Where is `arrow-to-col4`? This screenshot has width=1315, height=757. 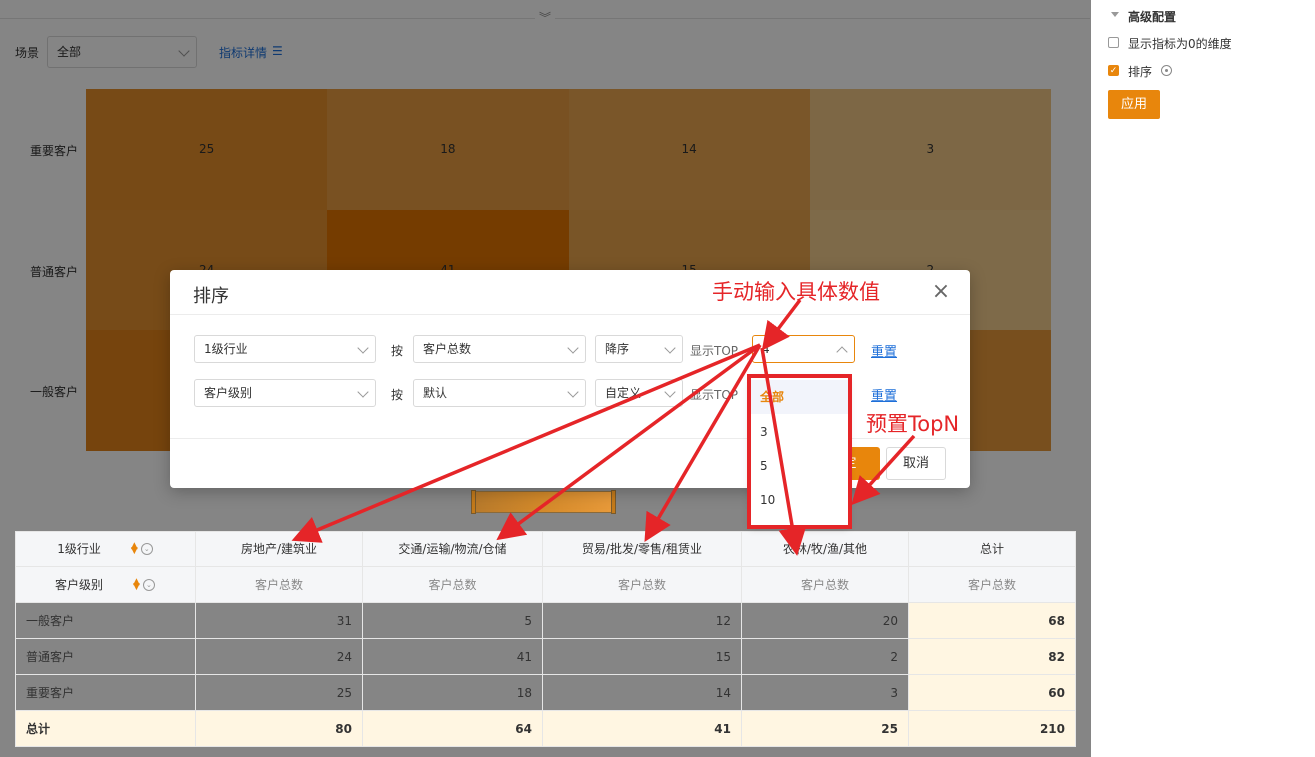 arrow-to-col4 is located at coordinates (783, 451).